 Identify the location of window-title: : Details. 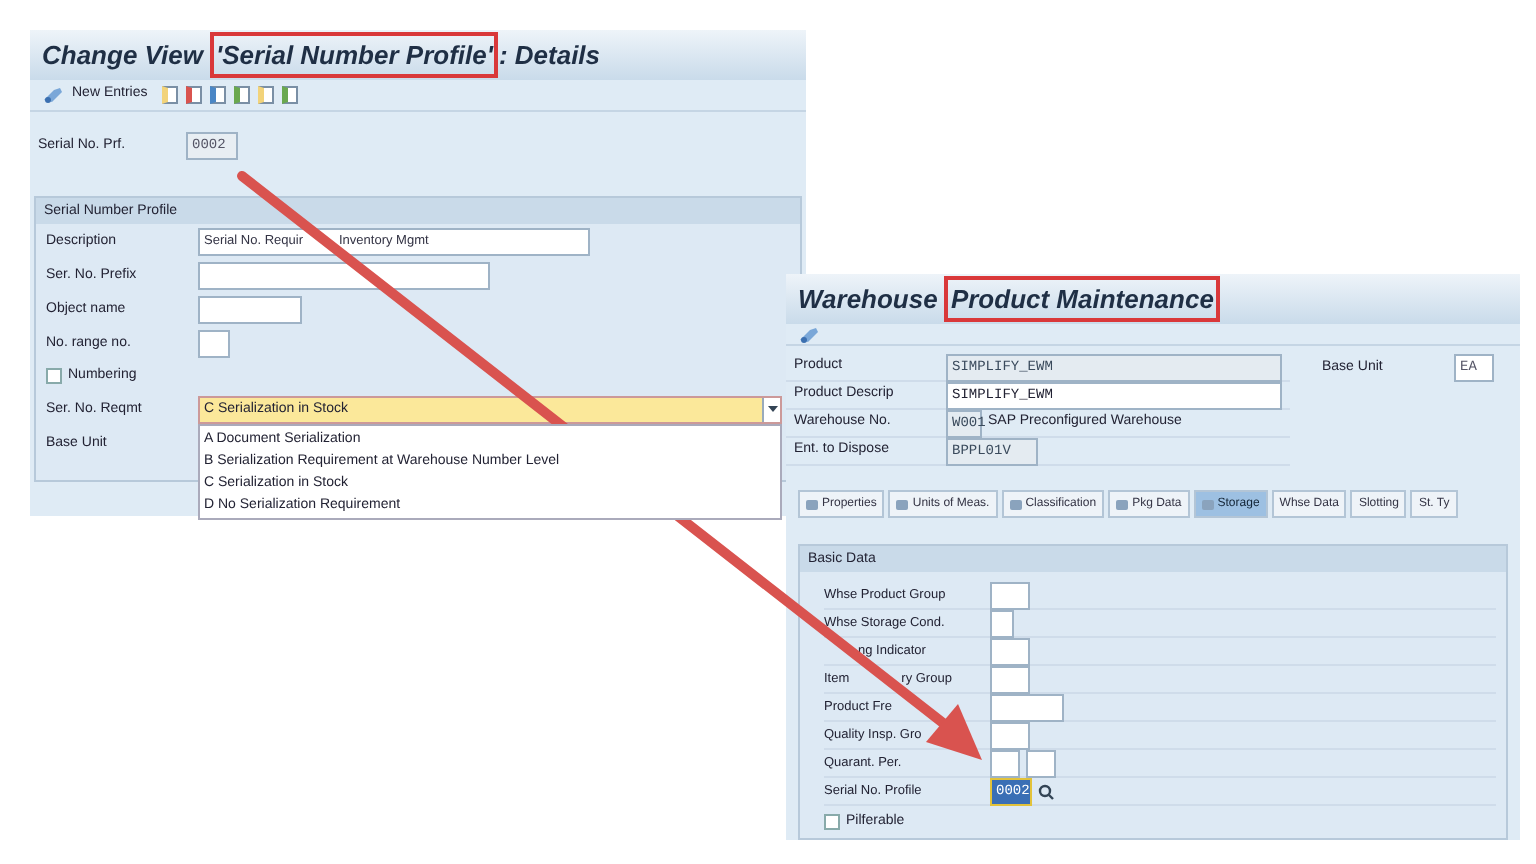
(549, 55).